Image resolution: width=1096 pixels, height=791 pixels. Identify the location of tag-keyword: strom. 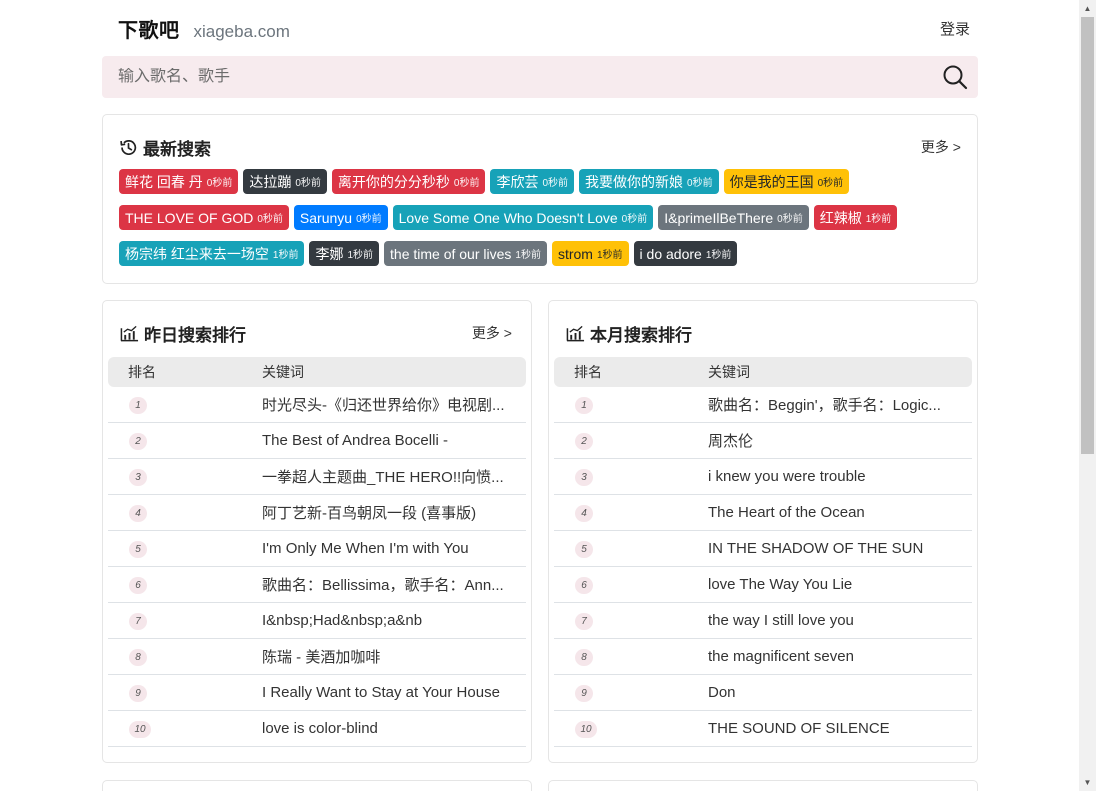
(575, 253).